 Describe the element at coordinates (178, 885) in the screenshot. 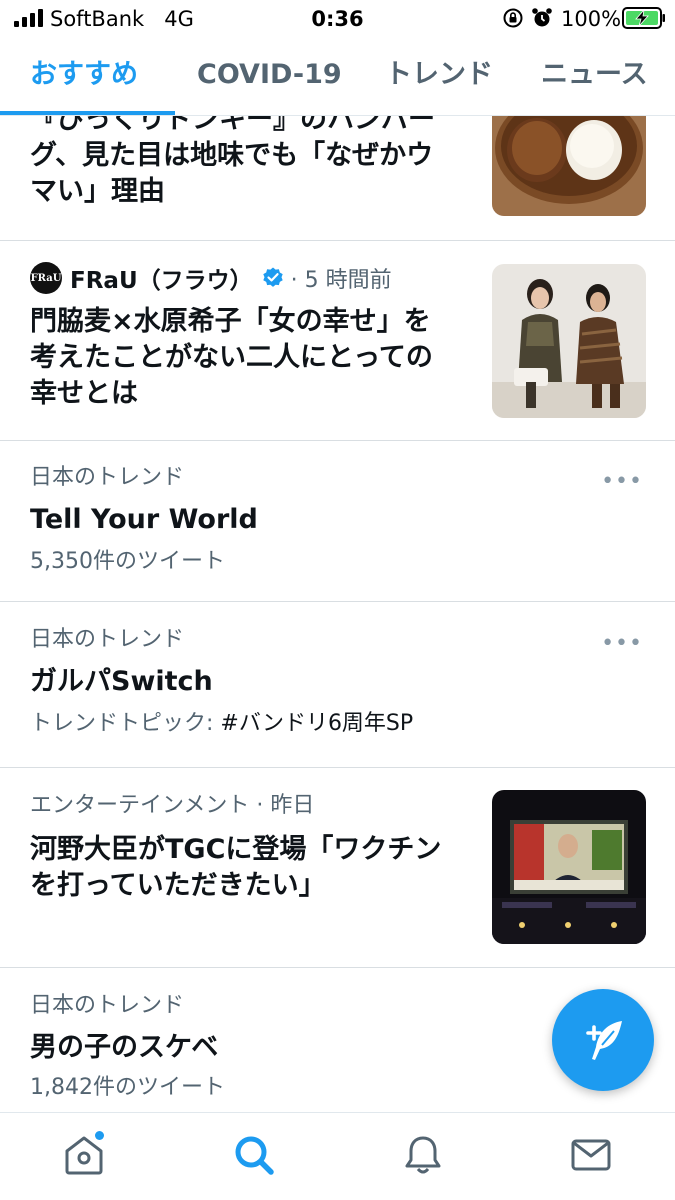

I see `headline-line: を打っていただきたい」` at that location.